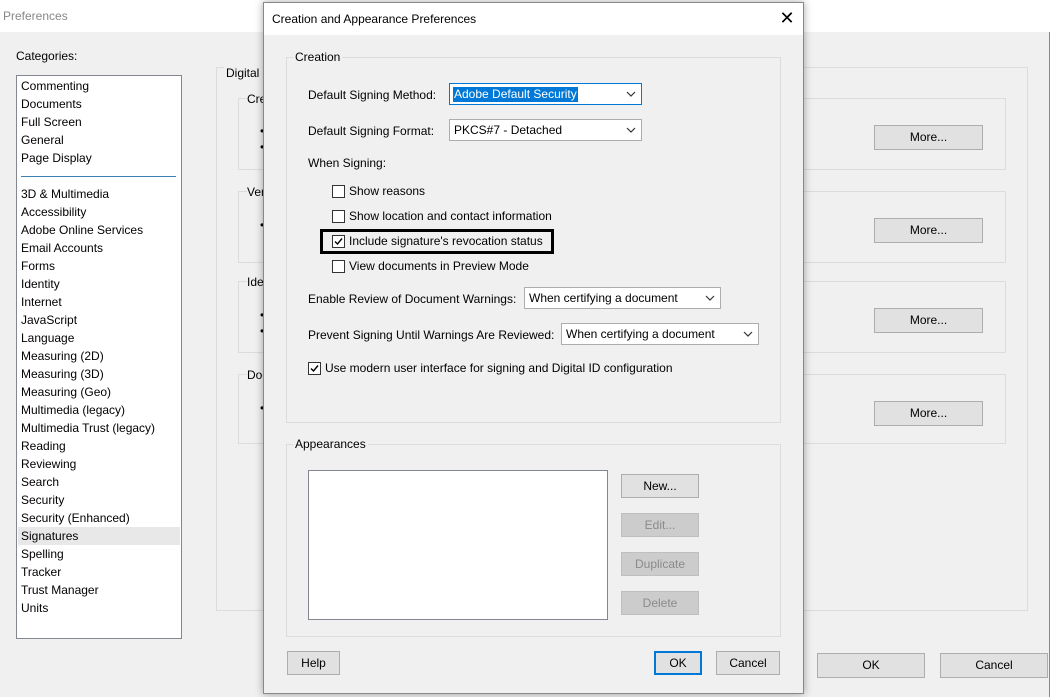  I want to click on category-item: Measuring (2D), so click(62, 356).